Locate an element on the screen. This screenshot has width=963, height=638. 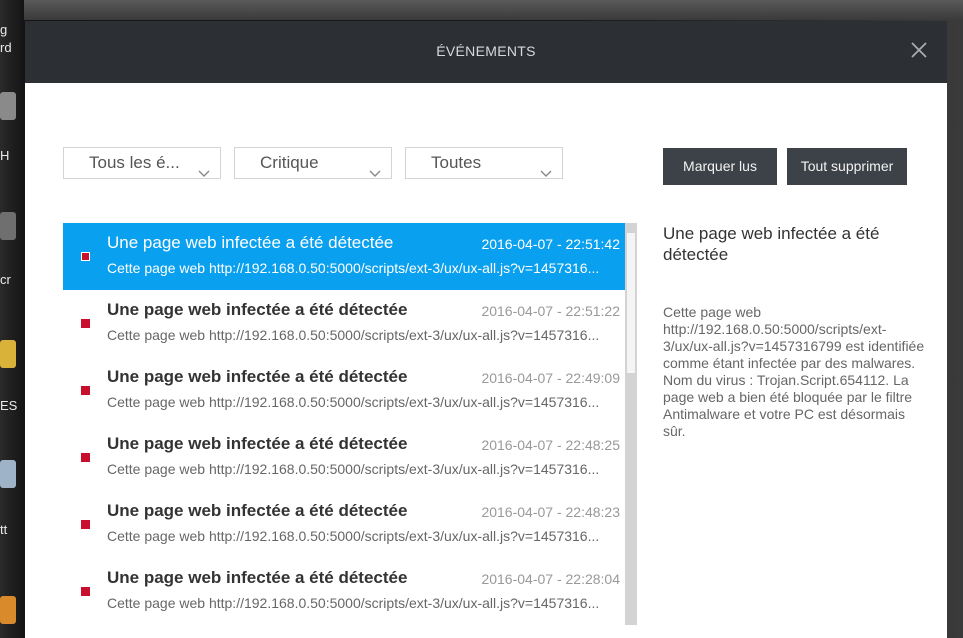
scrollbar-thumb is located at coordinates (631, 303).